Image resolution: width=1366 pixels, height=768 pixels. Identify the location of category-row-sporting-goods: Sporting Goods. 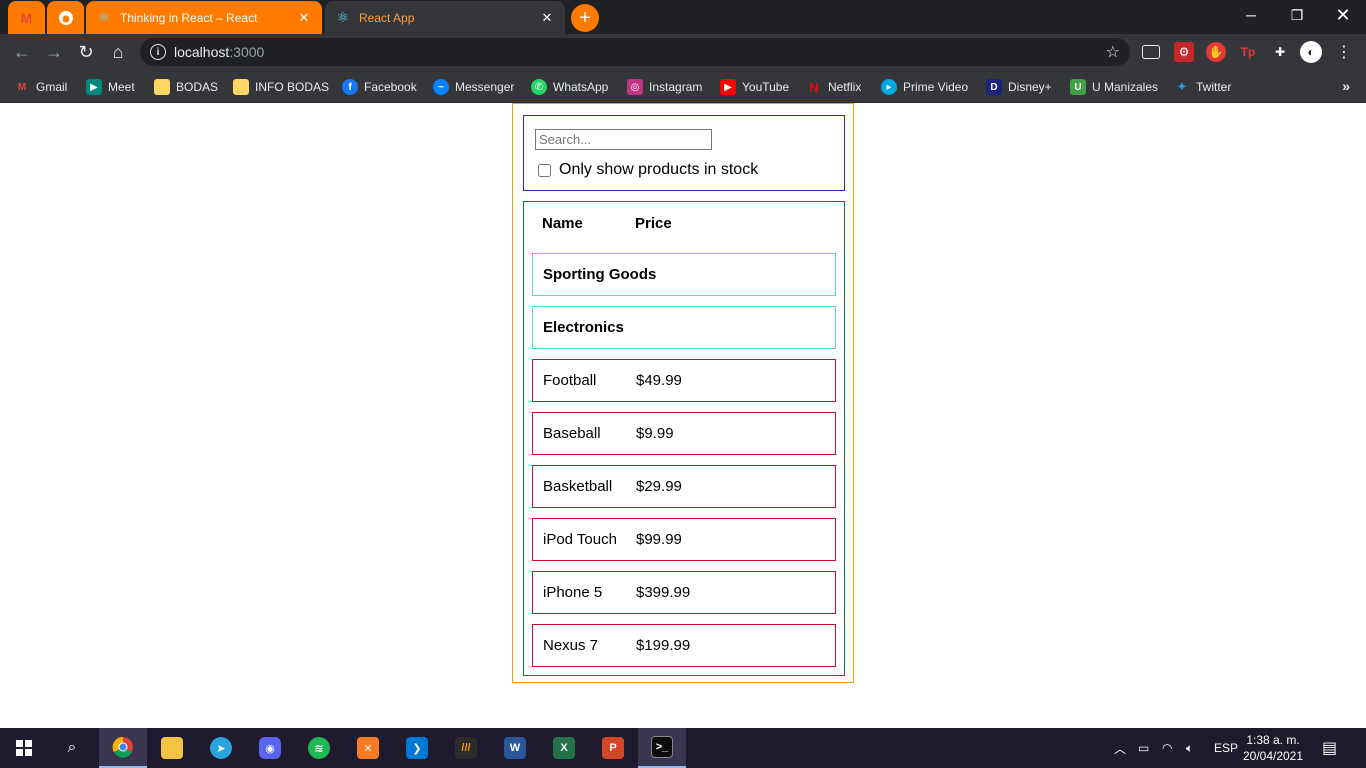
(684, 274).